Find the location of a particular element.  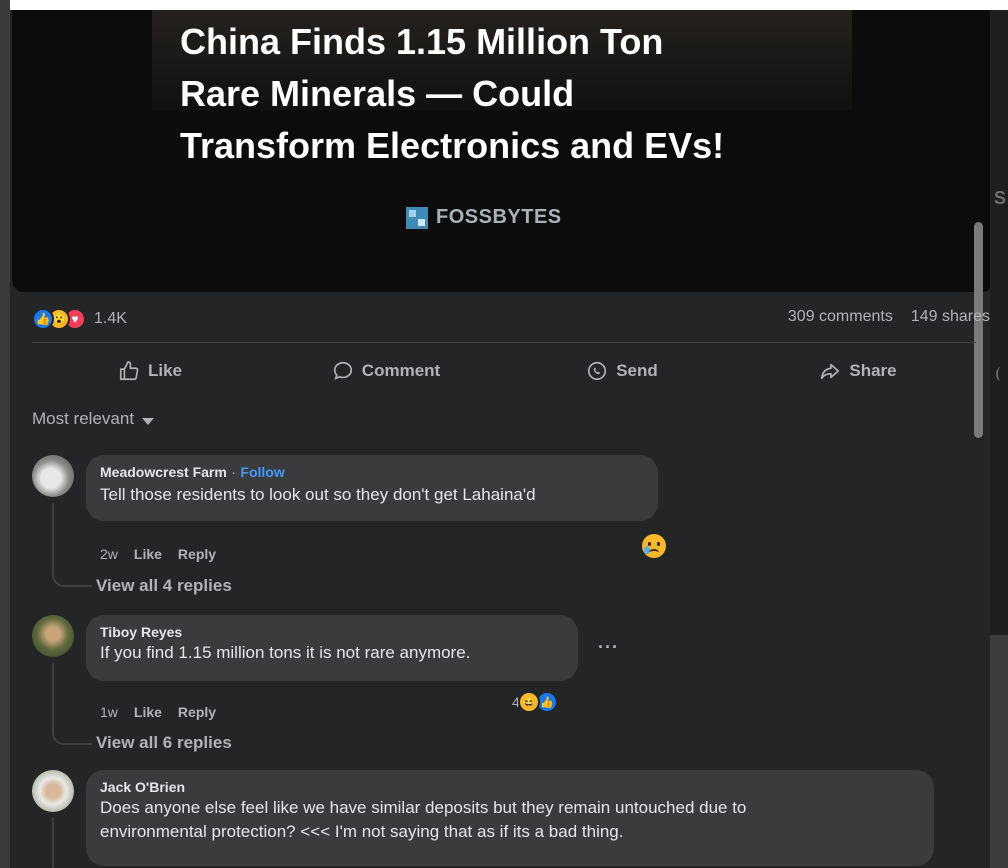

engagement-counts: 309 comments 149 shares is located at coordinates (889, 317).